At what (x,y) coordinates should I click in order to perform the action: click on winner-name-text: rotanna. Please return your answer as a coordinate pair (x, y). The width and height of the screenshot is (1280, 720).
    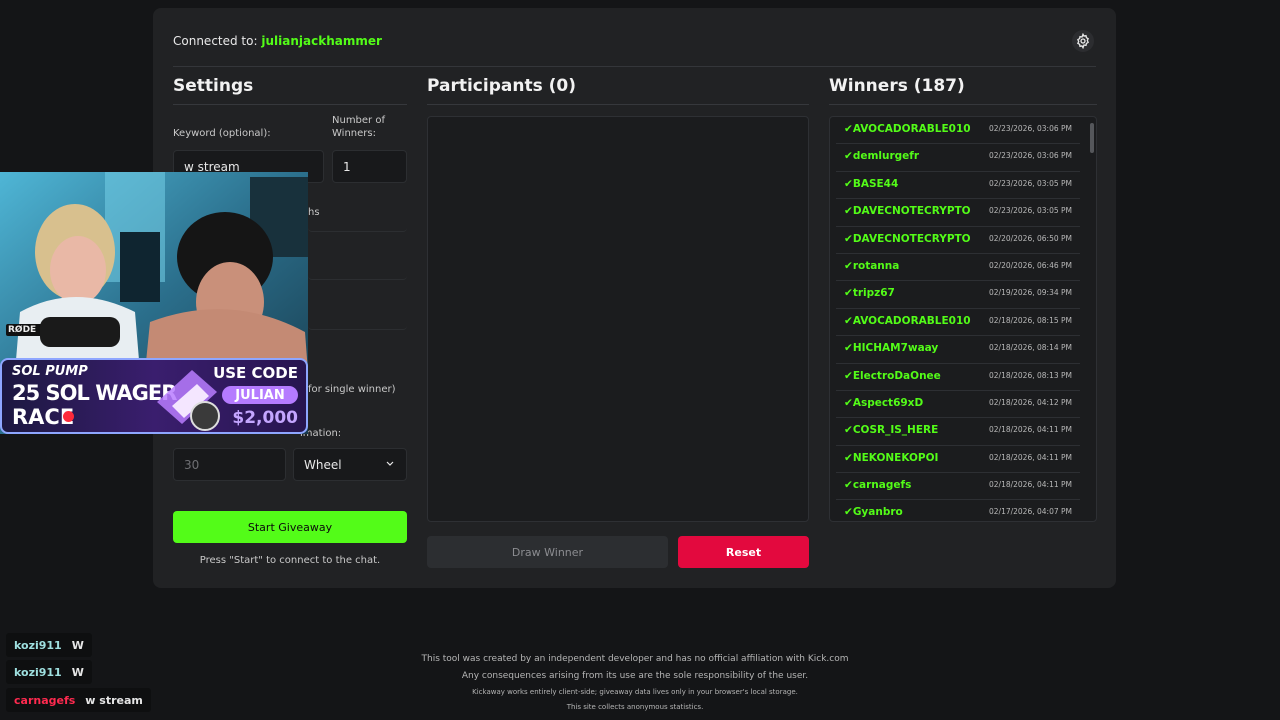
    Looking at the image, I should click on (876, 265).